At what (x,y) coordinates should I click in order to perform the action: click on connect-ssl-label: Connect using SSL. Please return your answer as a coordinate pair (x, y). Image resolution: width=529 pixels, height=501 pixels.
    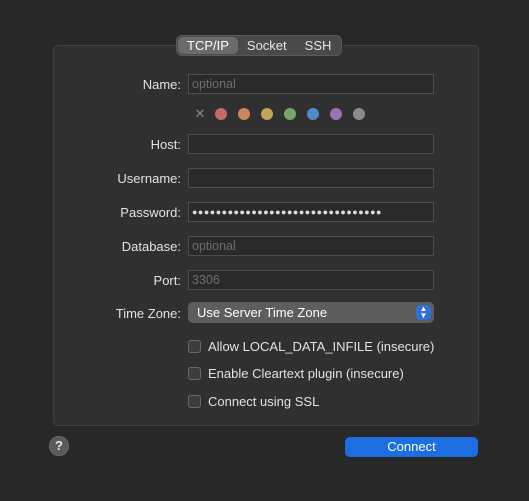
    Looking at the image, I should click on (264, 401).